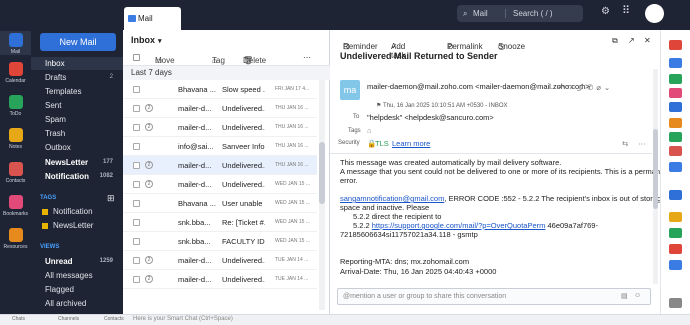 This screenshot has width=690, height=325. What do you see at coordinates (675, 233) in the screenshot?
I see `notification-icon` at bounding box center [675, 233].